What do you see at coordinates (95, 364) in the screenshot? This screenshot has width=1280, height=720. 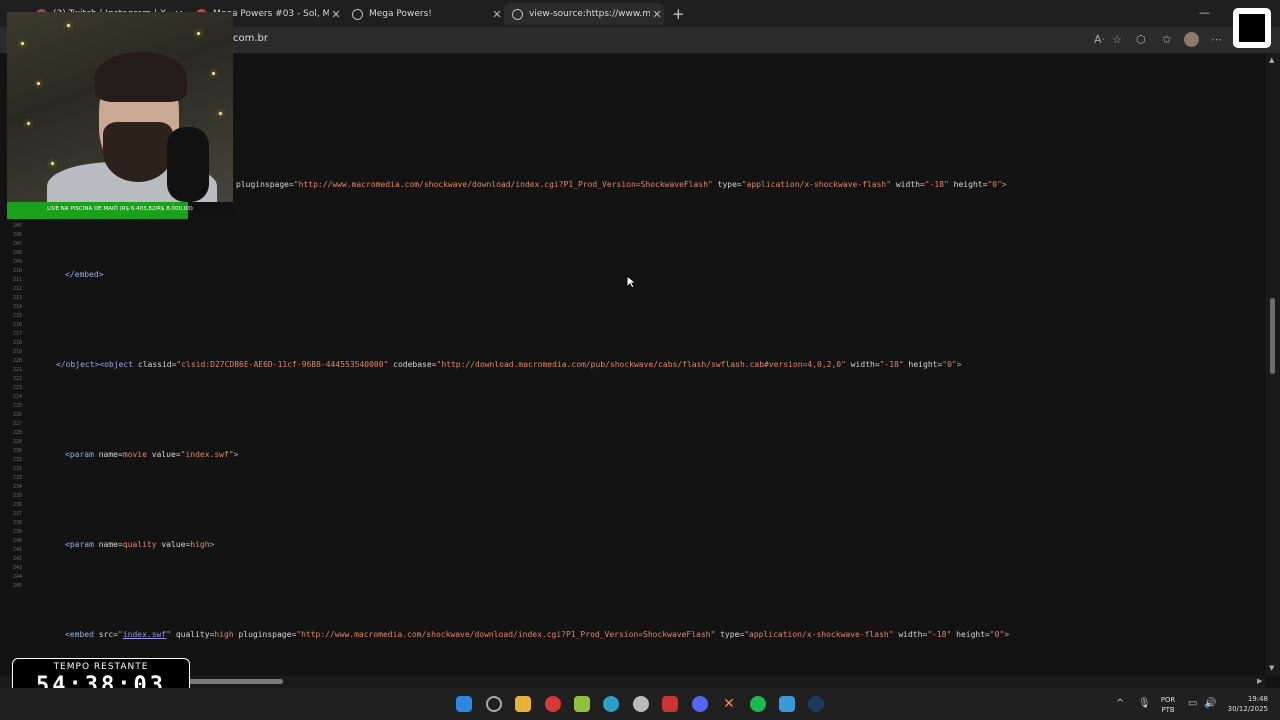 I see `tag: </object><object` at bounding box center [95, 364].